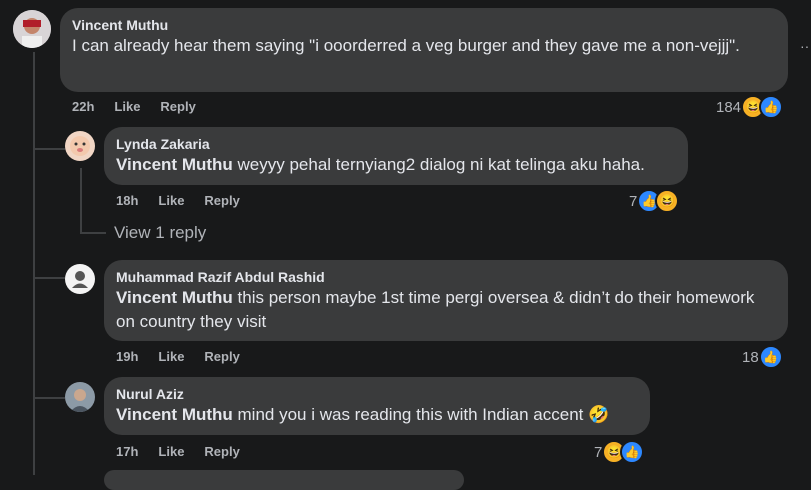 Image resolution: width=811 pixels, height=490 pixels. What do you see at coordinates (750, 107) in the screenshot?
I see `reaction-summary: 184 😆 👍` at bounding box center [750, 107].